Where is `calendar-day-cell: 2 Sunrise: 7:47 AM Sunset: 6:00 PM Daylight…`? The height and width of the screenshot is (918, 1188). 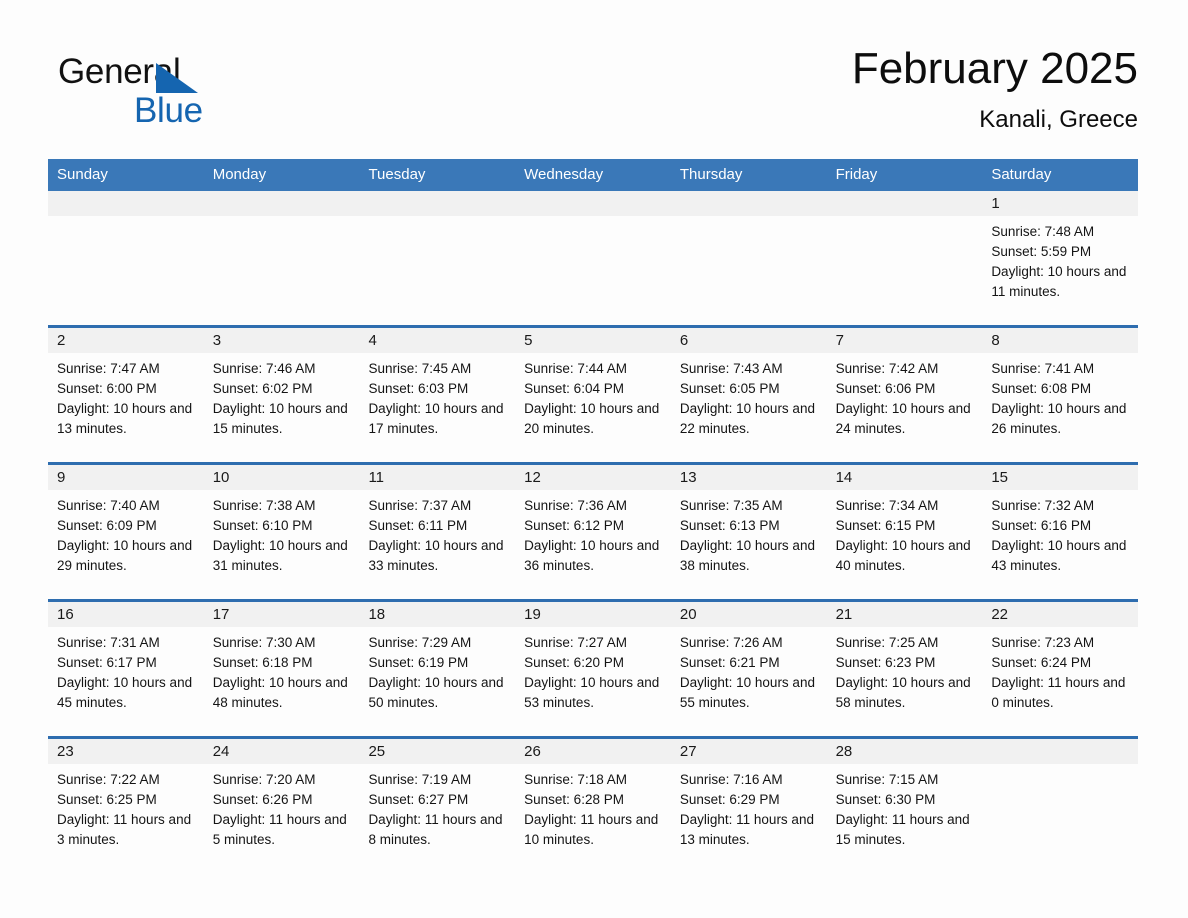 calendar-day-cell: 2 Sunrise: 7:47 AM Sunset: 6:00 PM Daylight… is located at coordinates (126, 390).